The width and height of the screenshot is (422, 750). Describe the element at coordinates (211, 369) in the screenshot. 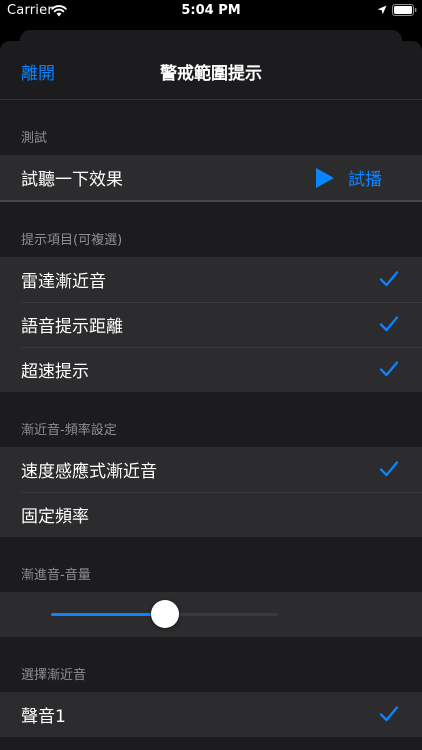

I see `alert-option-row: 超速提示` at that location.